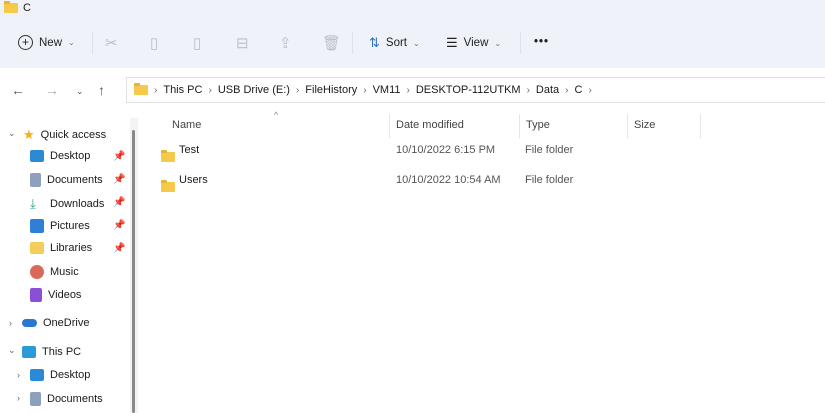 The width and height of the screenshot is (825, 413). Describe the element at coordinates (446, 150) in the screenshot. I see `file-date: 10/10/2022 6:15 PM` at that location.